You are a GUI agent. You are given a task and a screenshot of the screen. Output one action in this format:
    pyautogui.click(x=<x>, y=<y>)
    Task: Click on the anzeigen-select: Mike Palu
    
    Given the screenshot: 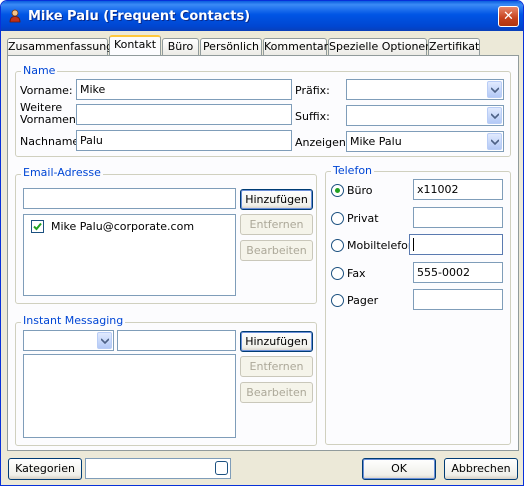 What is the action you would take?
    pyautogui.click(x=425, y=141)
    